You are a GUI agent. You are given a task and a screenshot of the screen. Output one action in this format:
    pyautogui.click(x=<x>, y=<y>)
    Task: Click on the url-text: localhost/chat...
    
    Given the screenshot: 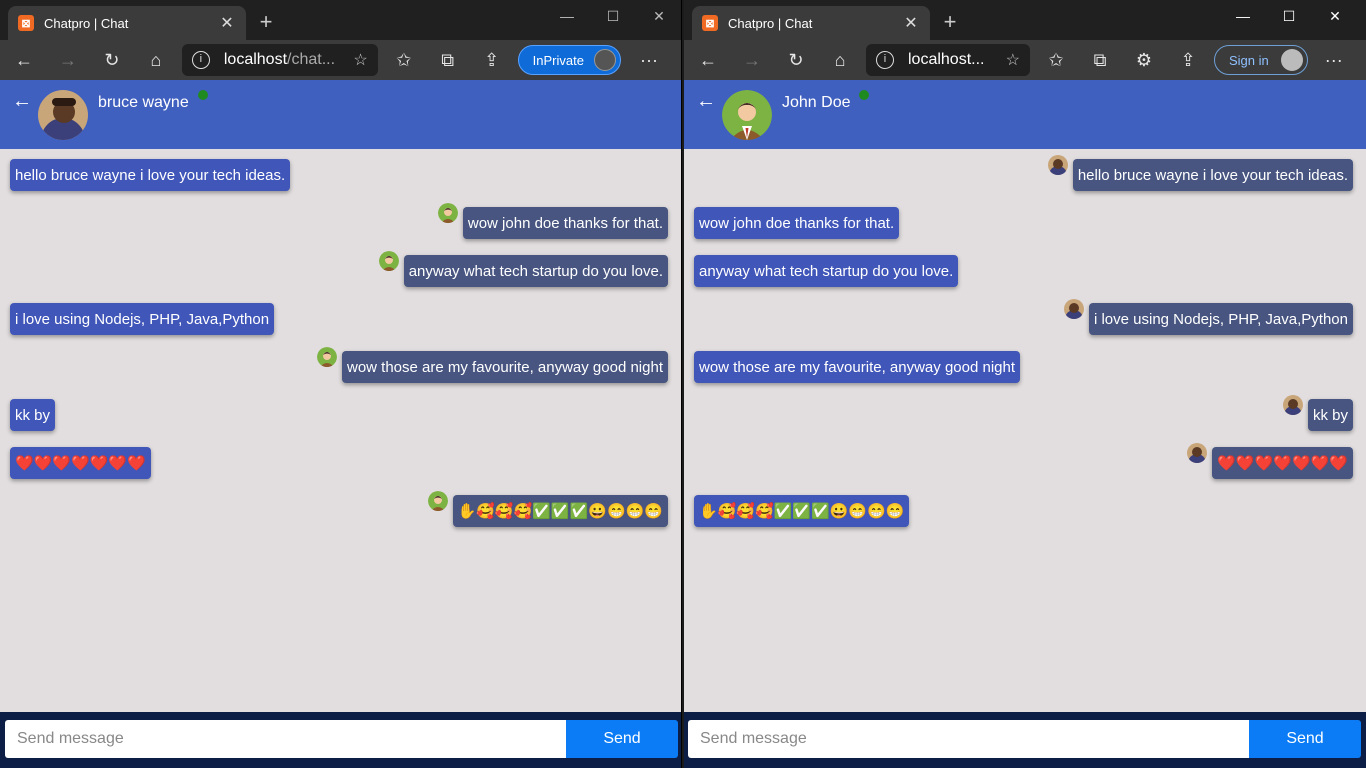 What is the action you would take?
    pyautogui.click(x=289, y=60)
    